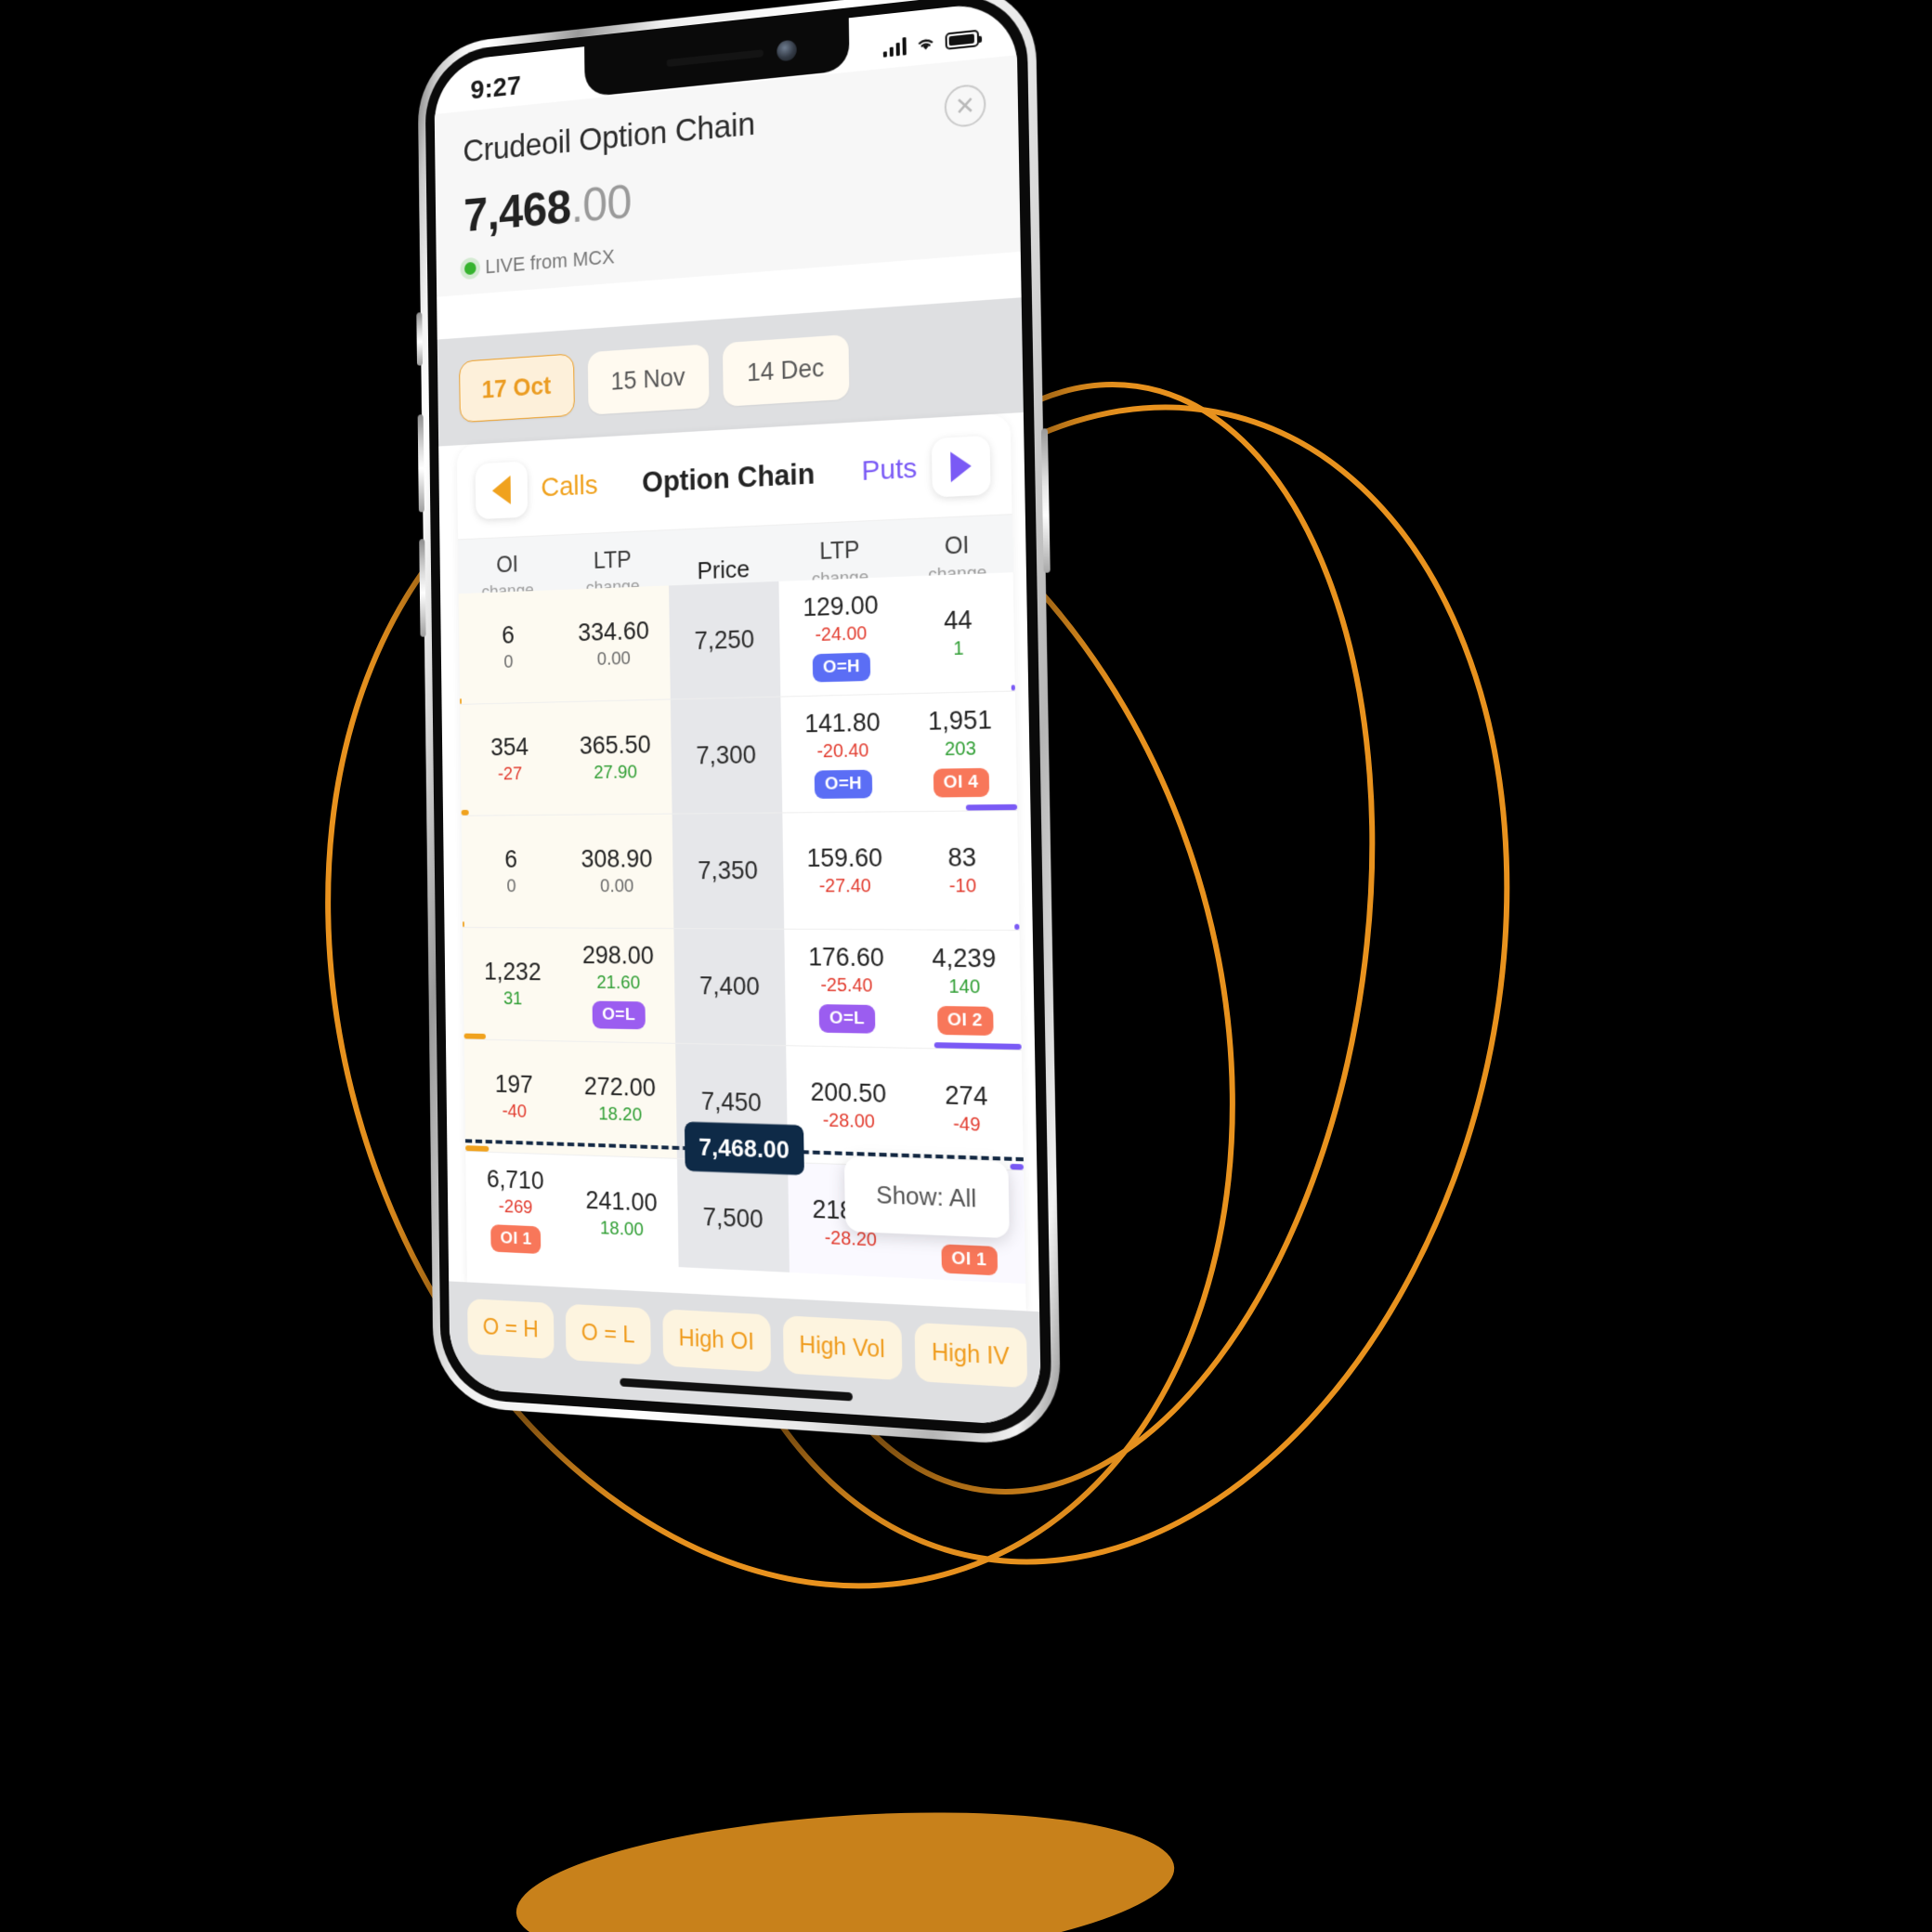  What do you see at coordinates (967, 1109) in the screenshot?
I see `put-oi-cell: 274 -49` at bounding box center [967, 1109].